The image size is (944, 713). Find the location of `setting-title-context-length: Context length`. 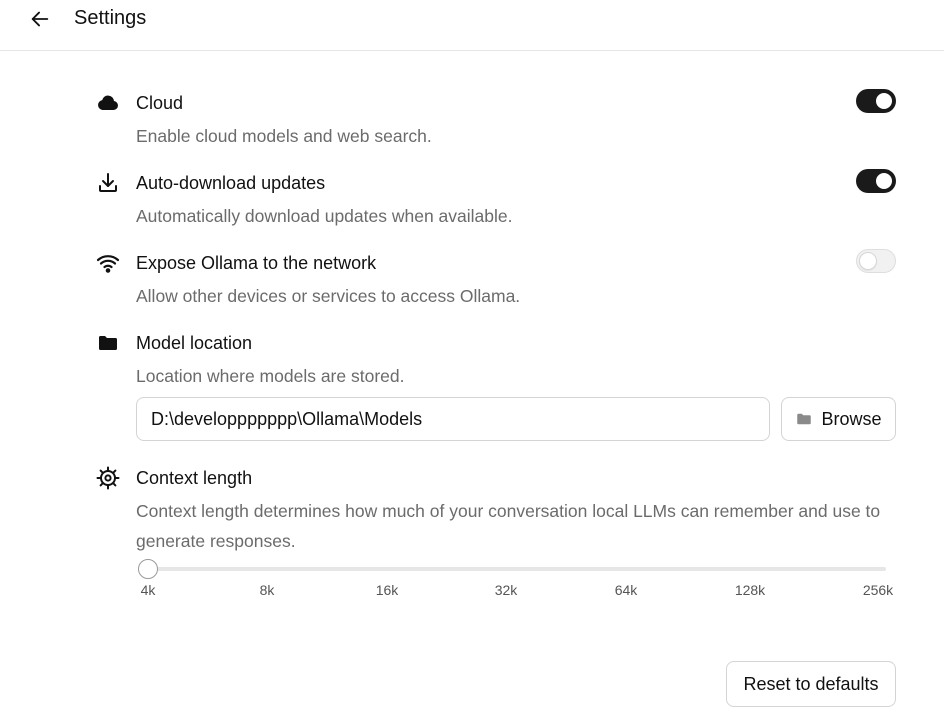

setting-title-context-length: Context length is located at coordinates (194, 478).